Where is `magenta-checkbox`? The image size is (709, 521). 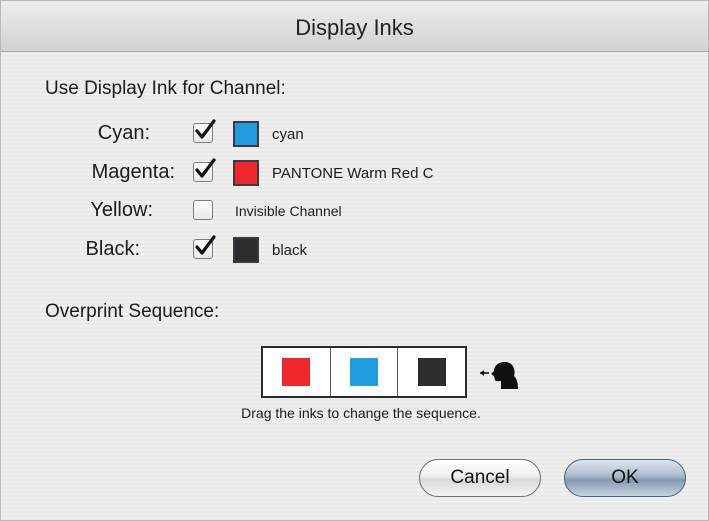 magenta-checkbox is located at coordinates (204, 170).